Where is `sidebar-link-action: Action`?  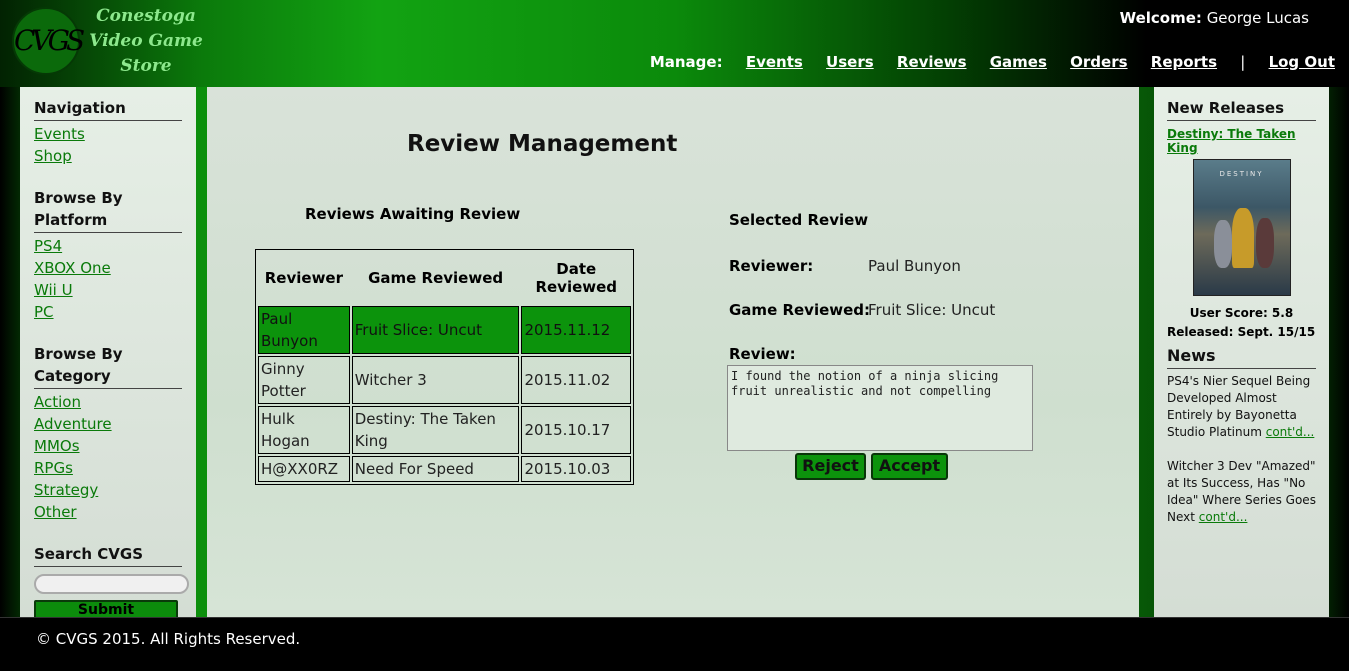
sidebar-link-action: Action is located at coordinates (108, 402).